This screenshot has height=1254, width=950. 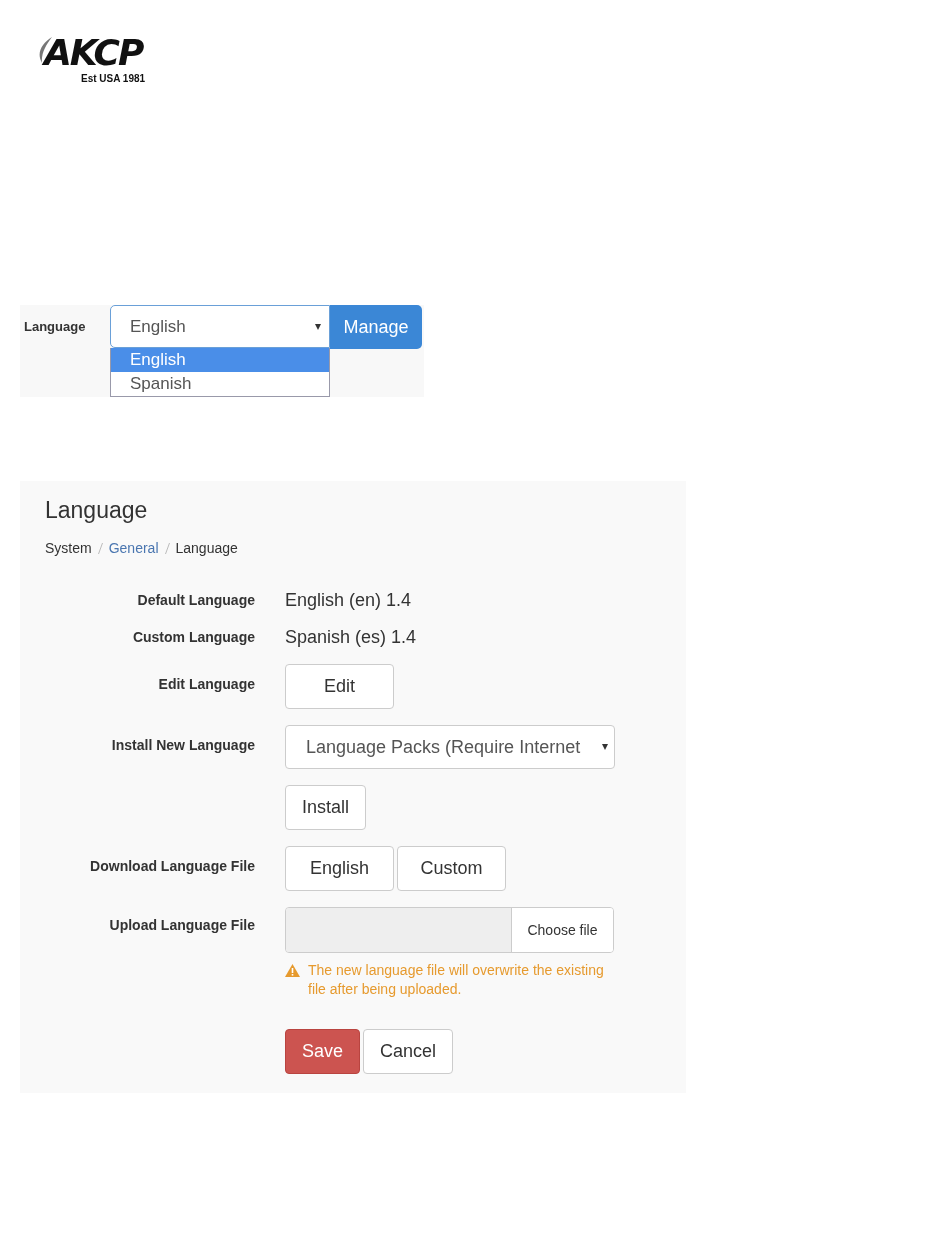 I want to click on language-pack-select: Language Packs (Require Internet, so click(x=450, y=747).